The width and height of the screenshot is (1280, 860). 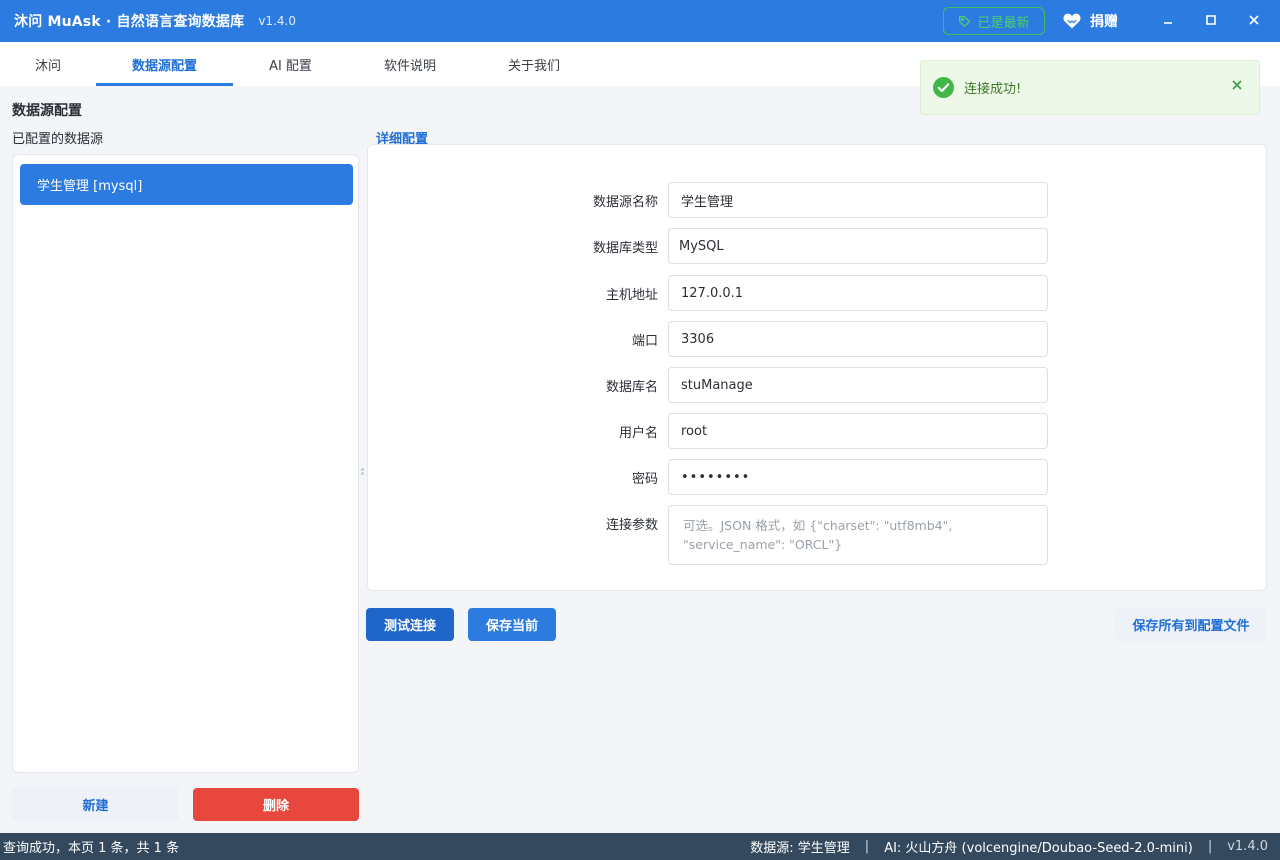 What do you see at coordinates (638, 433) in the screenshot?
I see `field-label-username: 用户名` at bounding box center [638, 433].